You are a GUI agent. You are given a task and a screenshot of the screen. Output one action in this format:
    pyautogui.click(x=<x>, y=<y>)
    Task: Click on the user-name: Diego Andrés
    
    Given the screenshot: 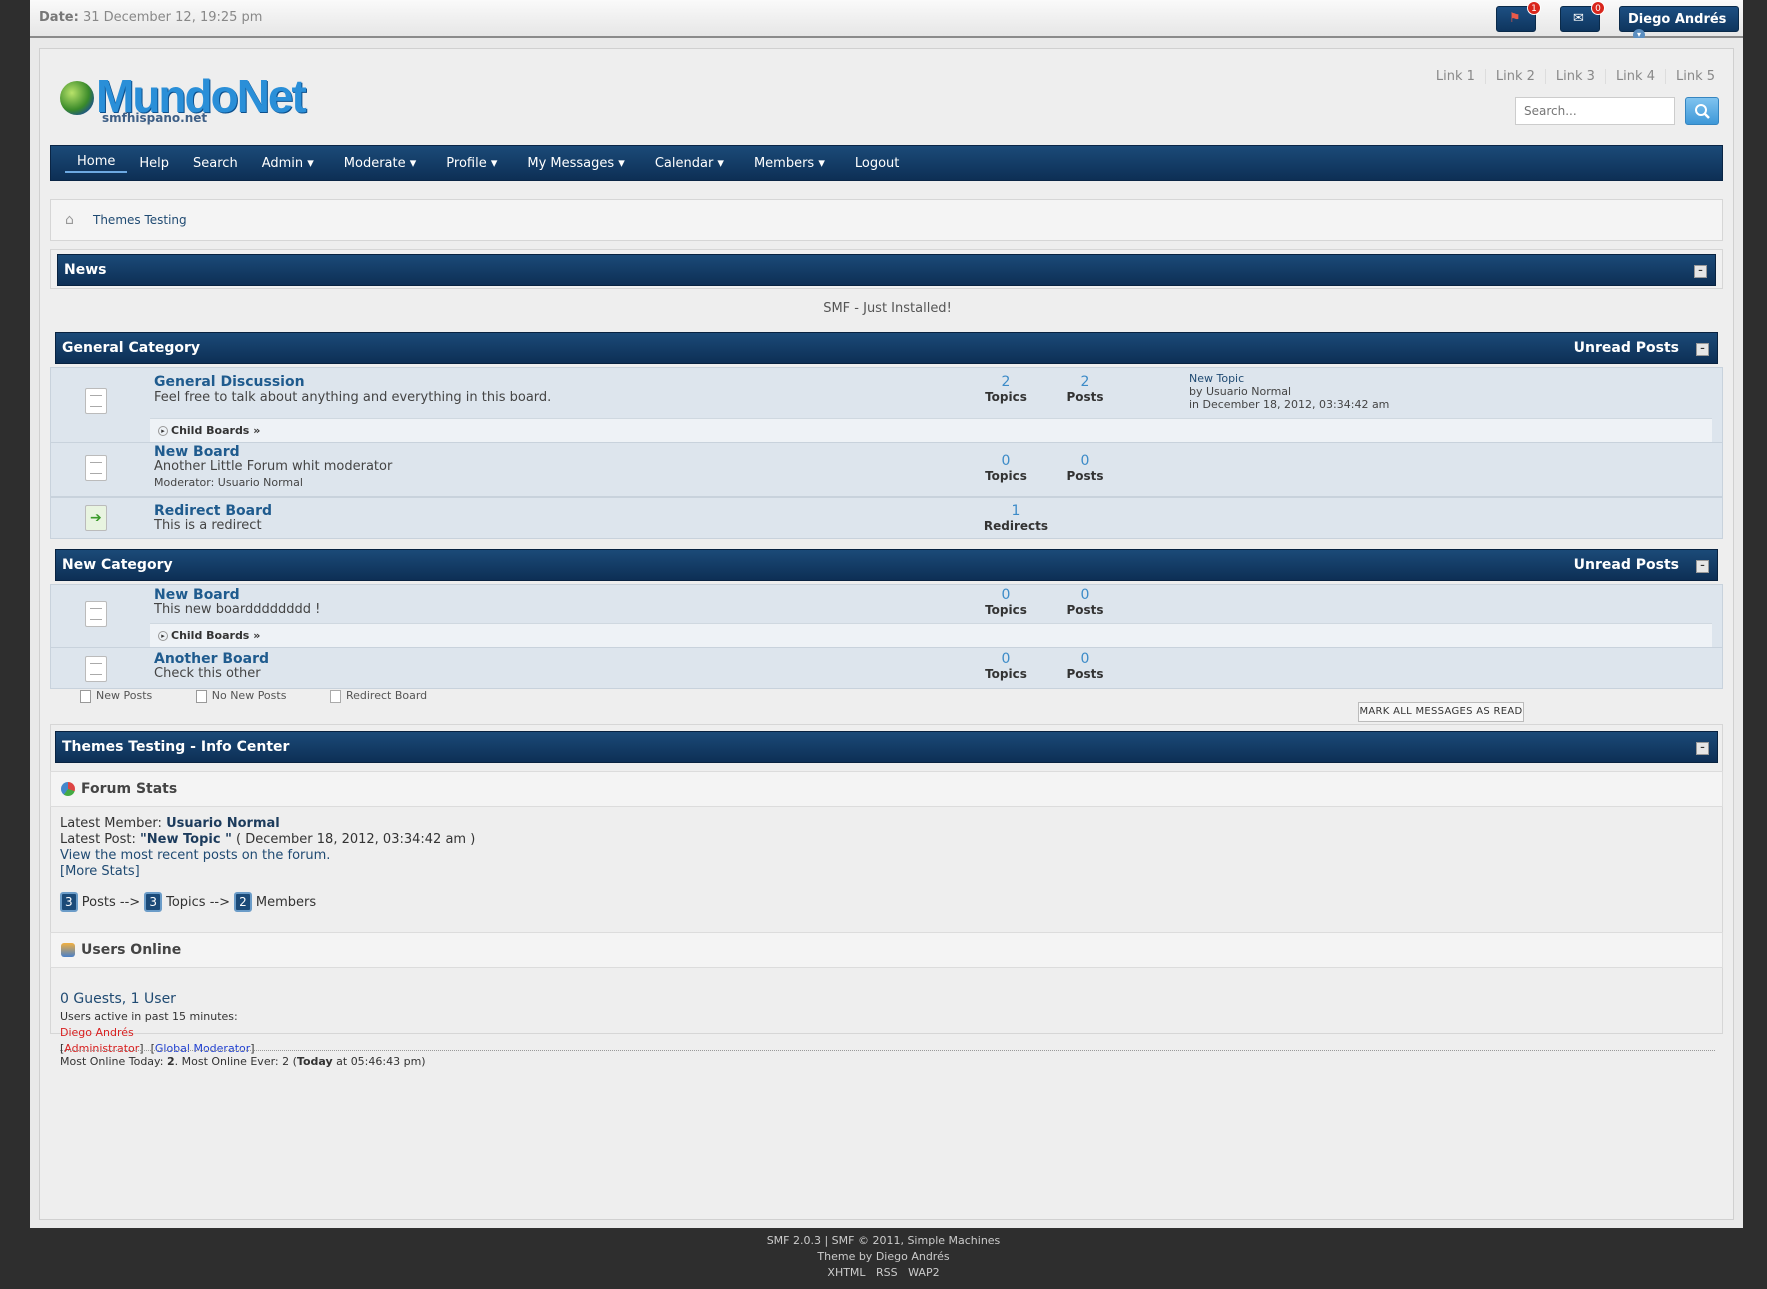 What is the action you would take?
    pyautogui.click(x=1677, y=19)
    